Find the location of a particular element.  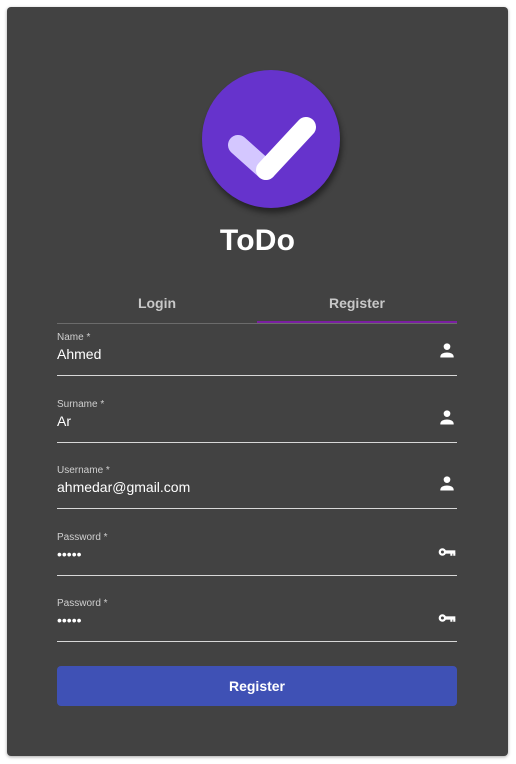

username-underline is located at coordinates (257, 508).